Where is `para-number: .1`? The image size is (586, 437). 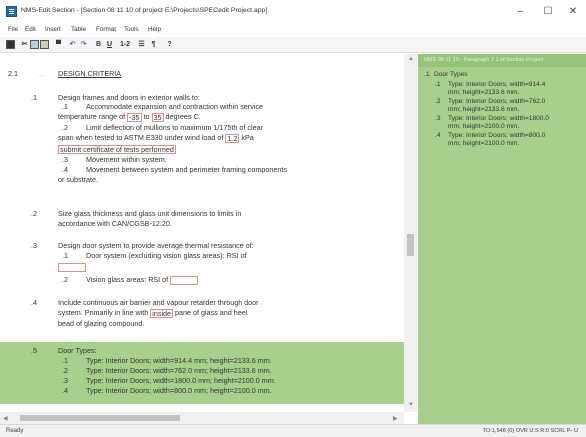
para-number: .1 is located at coordinates (34, 97).